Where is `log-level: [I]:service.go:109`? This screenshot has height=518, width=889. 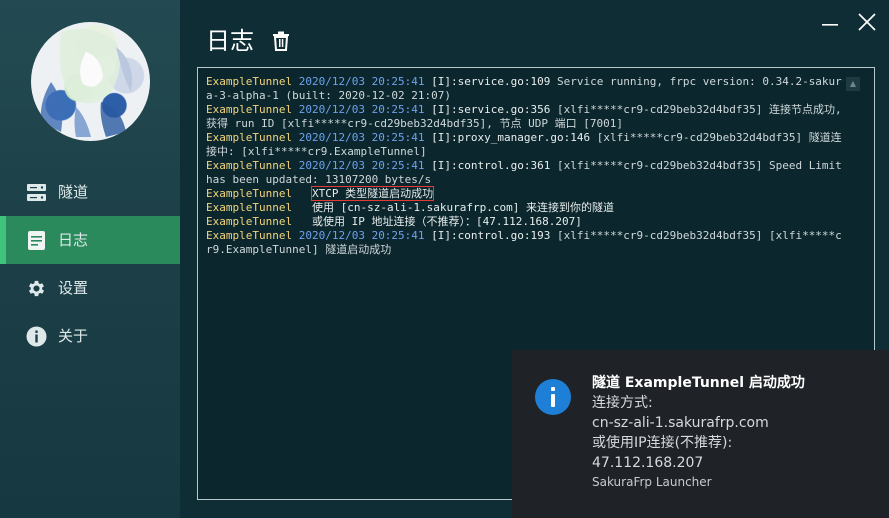
log-level: [I]:service.go:109 is located at coordinates (491, 81).